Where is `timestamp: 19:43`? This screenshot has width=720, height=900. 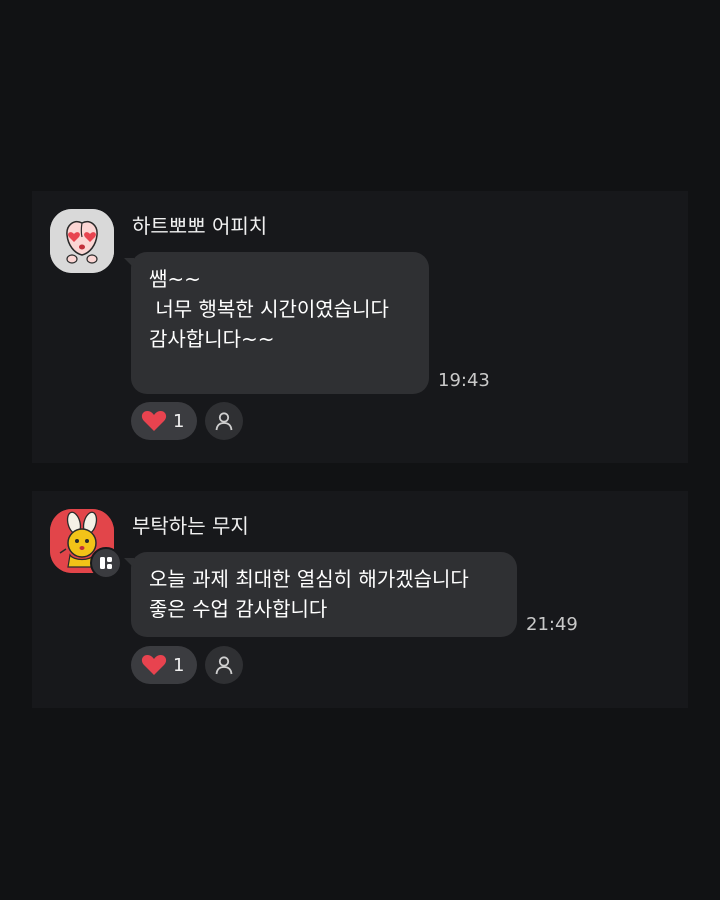
timestamp: 19:43 is located at coordinates (464, 380).